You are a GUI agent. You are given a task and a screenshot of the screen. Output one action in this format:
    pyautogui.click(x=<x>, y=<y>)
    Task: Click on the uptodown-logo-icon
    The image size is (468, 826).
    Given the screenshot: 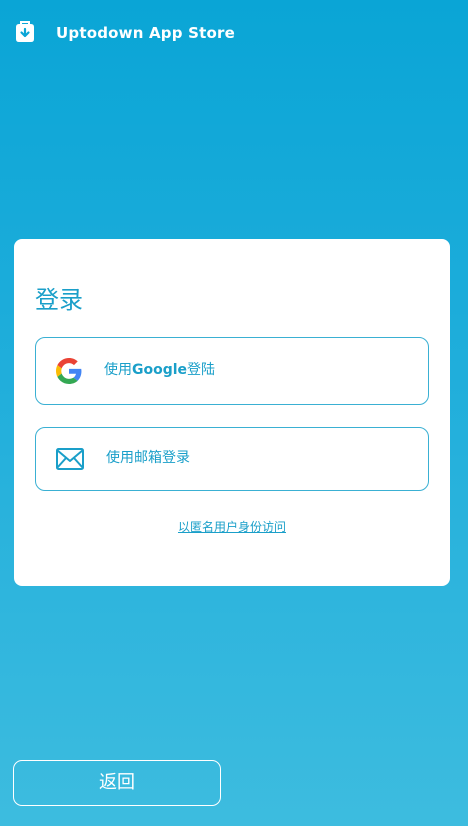 What is the action you would take?
    pyautogui.click(x=25, y=31)
    